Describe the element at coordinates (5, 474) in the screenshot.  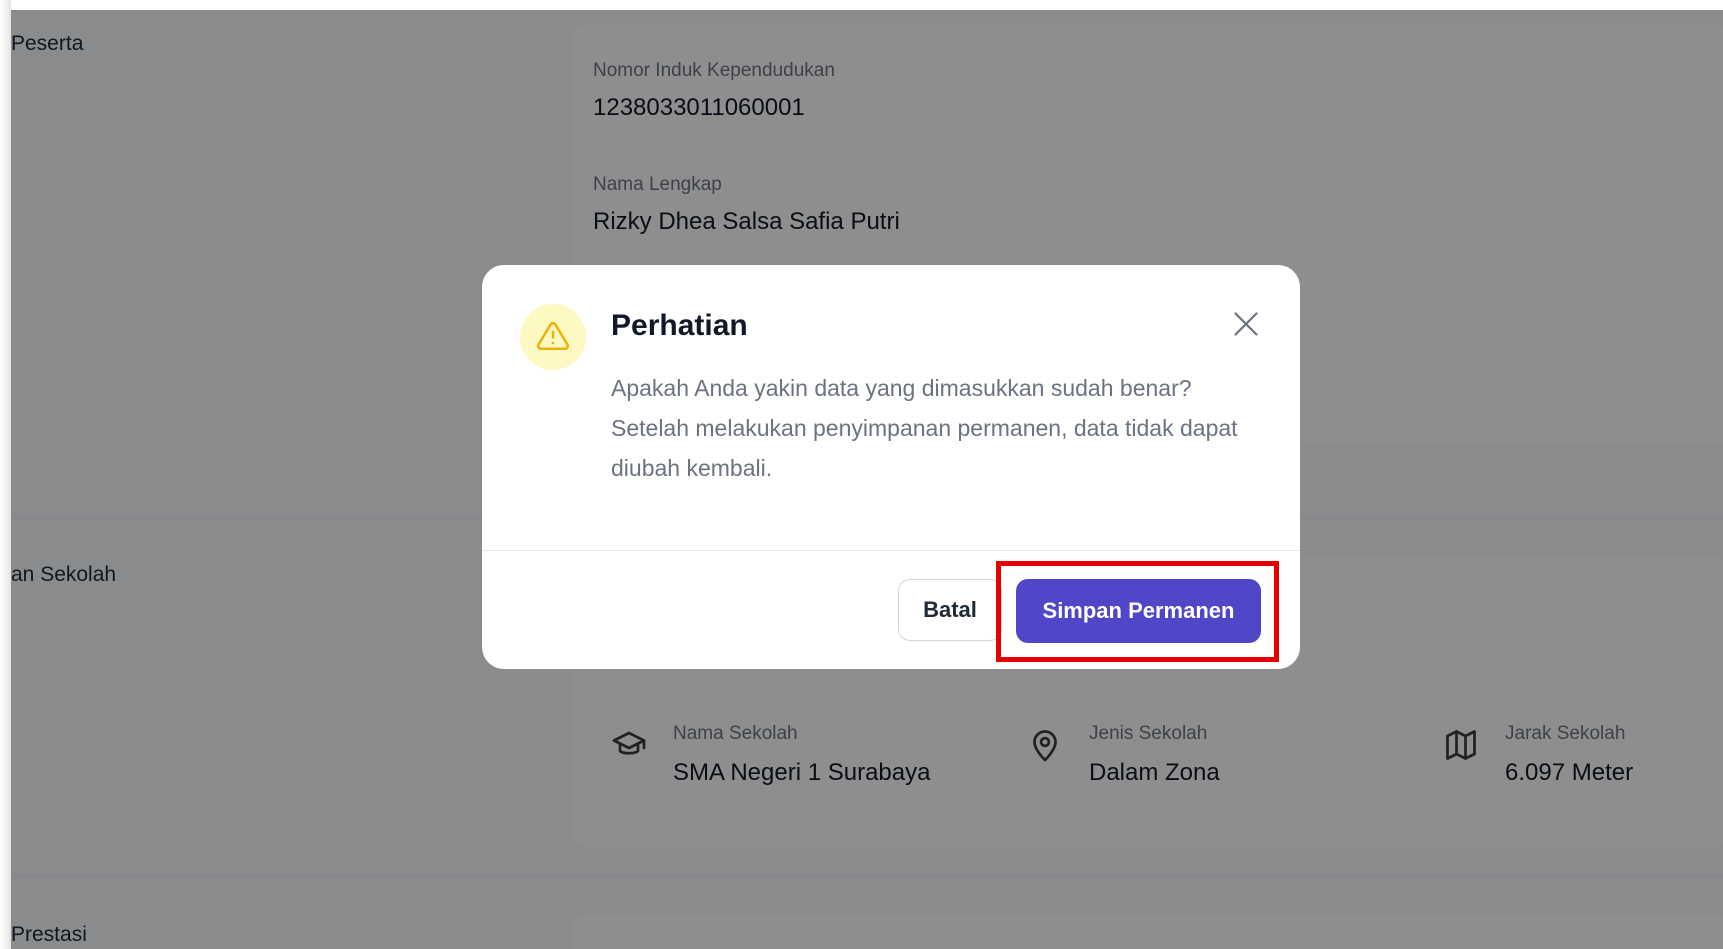
I see `left-edge` at that location.